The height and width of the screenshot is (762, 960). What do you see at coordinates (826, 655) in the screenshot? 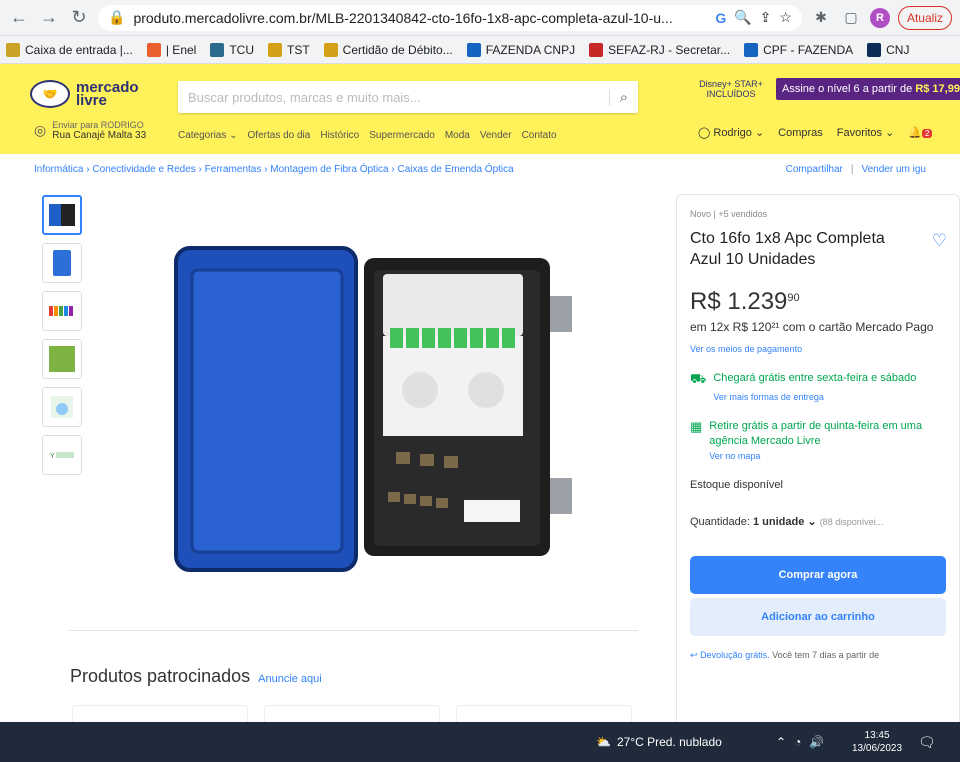
I see `returns-text: Você tem 7 dias a partir de` at bounding box center [826, 655].